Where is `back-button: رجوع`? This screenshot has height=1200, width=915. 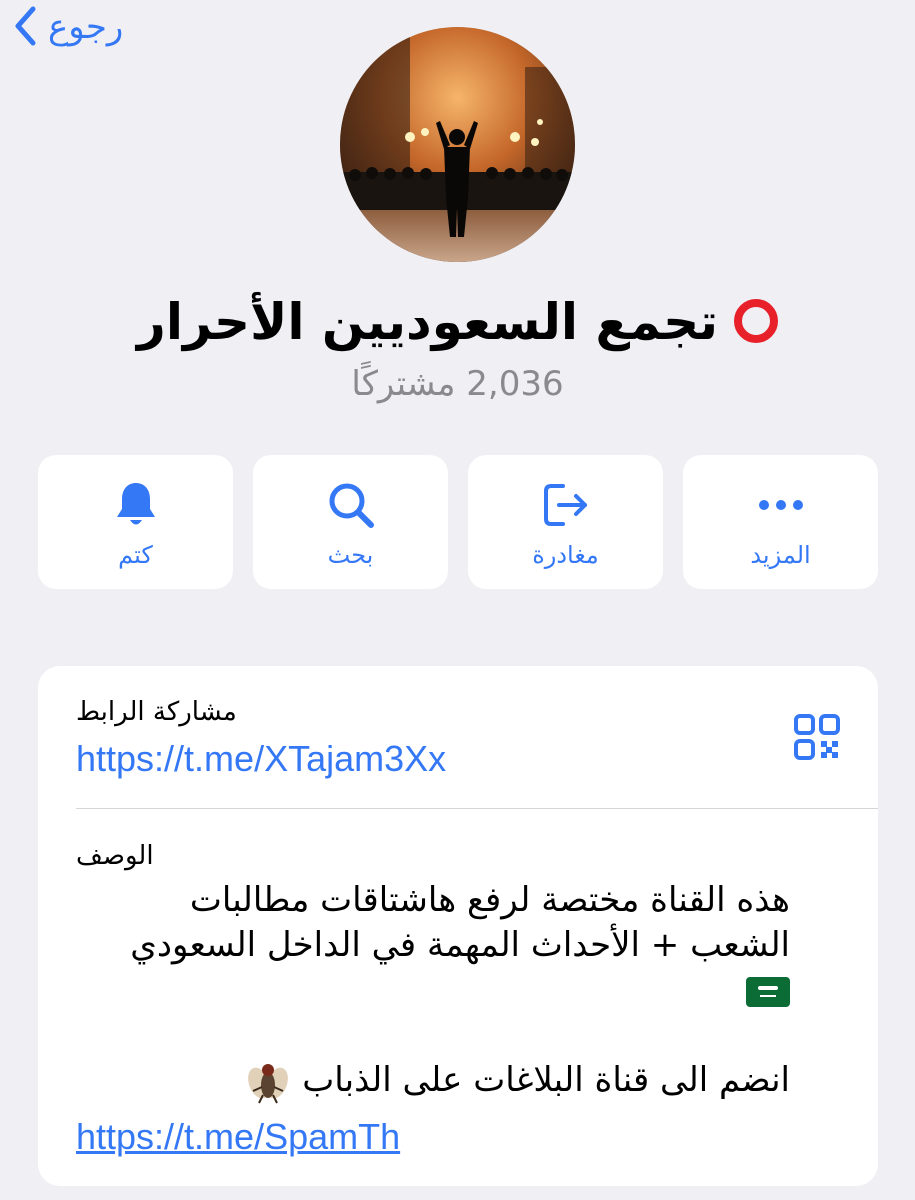 back-button: رجوع is located at coordinates (68, 26).